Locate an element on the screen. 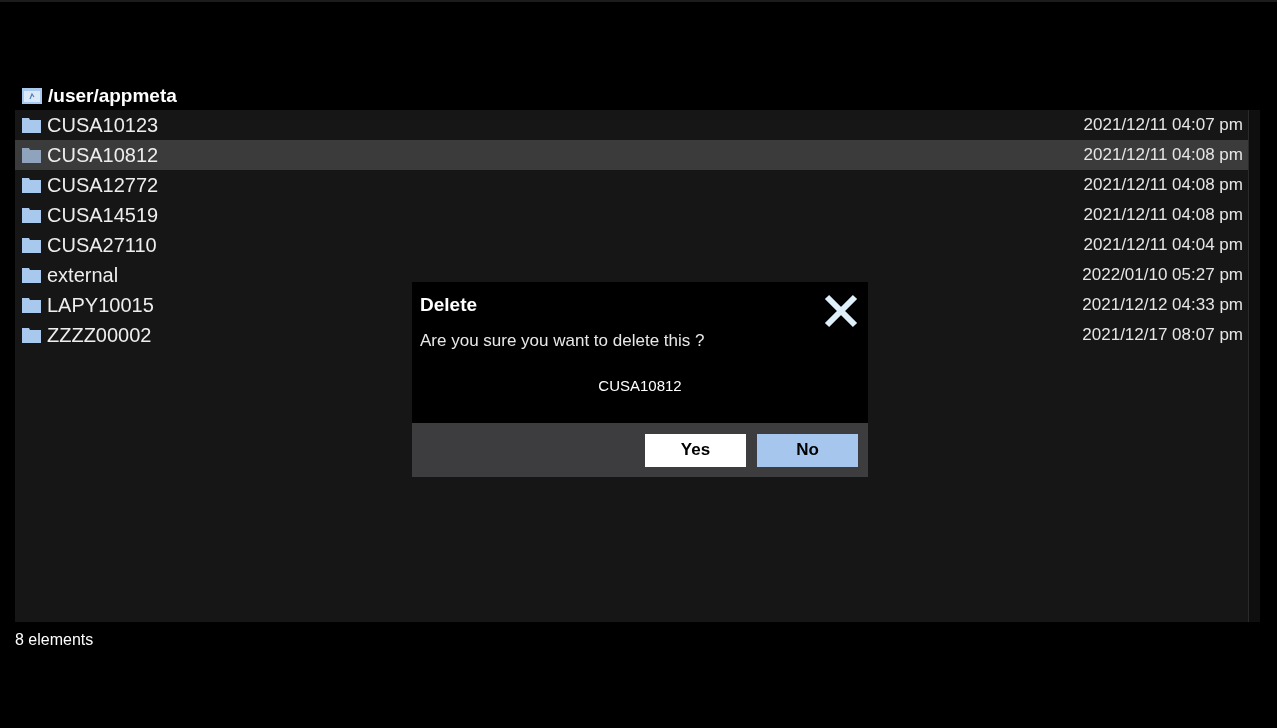 The image size is (1277, 728). dialog-message: Are you sure you want to delete this ? is located at coordinates (562, 340).